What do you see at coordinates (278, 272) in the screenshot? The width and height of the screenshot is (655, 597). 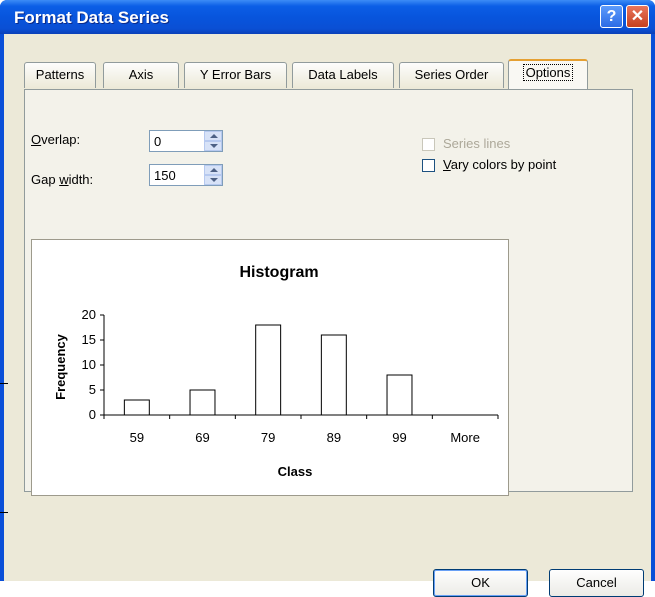 I see `chart-title: Histogram` at bounding box center [278, 272].